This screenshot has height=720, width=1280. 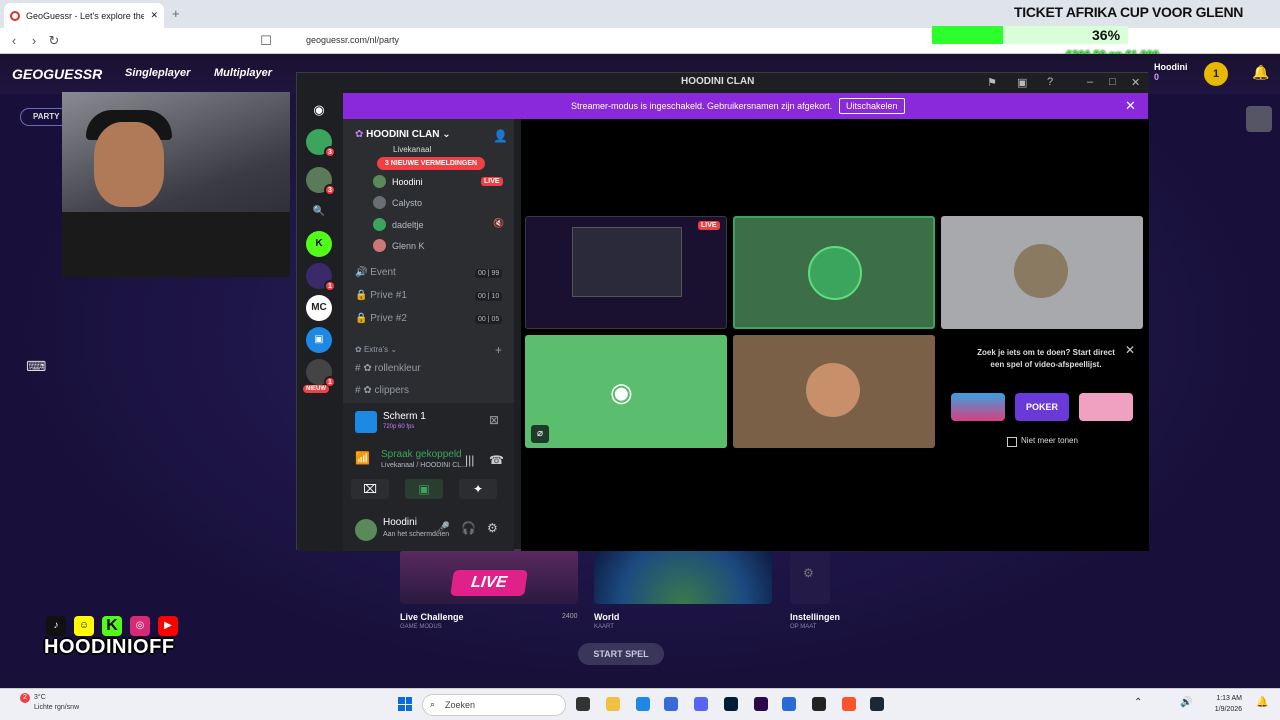 I want to click on minimize-icon: –, so click(x=1090, y=82).